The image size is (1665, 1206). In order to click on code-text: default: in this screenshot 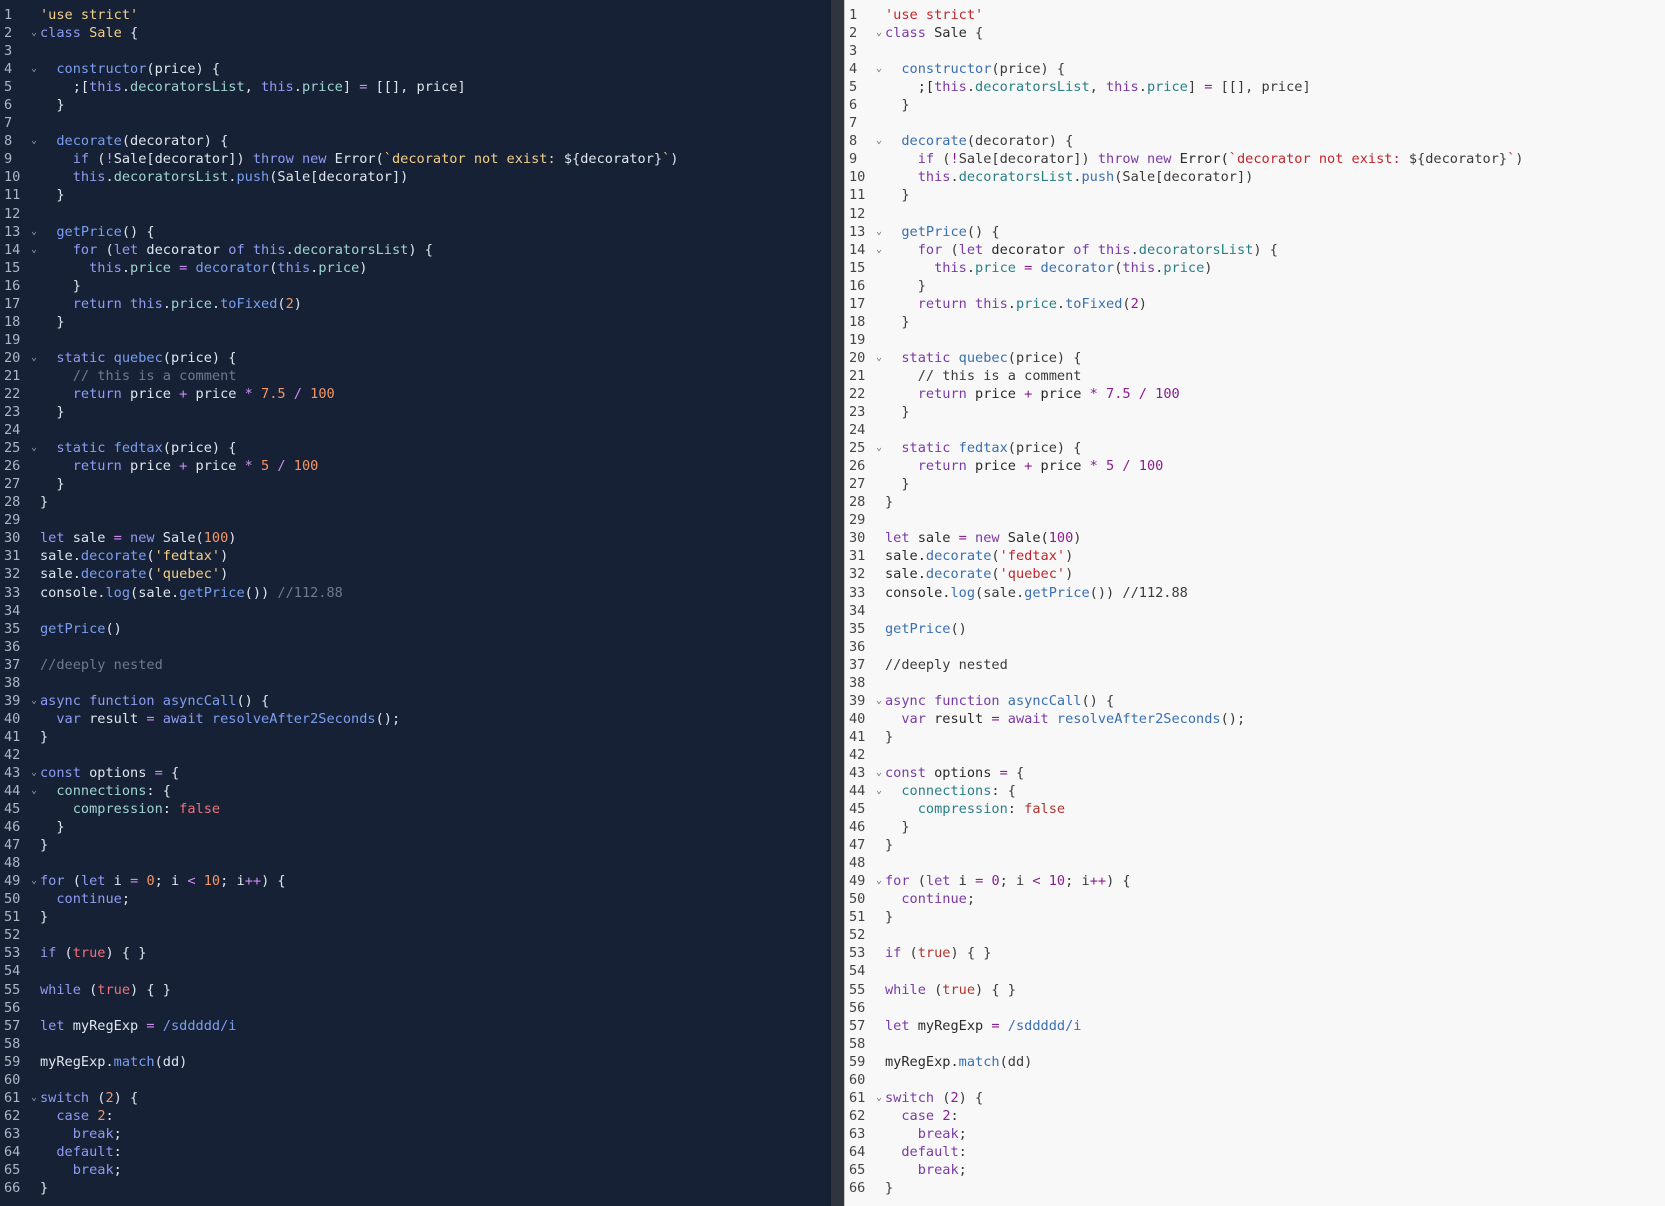, I will do `click(435, 1152)`.